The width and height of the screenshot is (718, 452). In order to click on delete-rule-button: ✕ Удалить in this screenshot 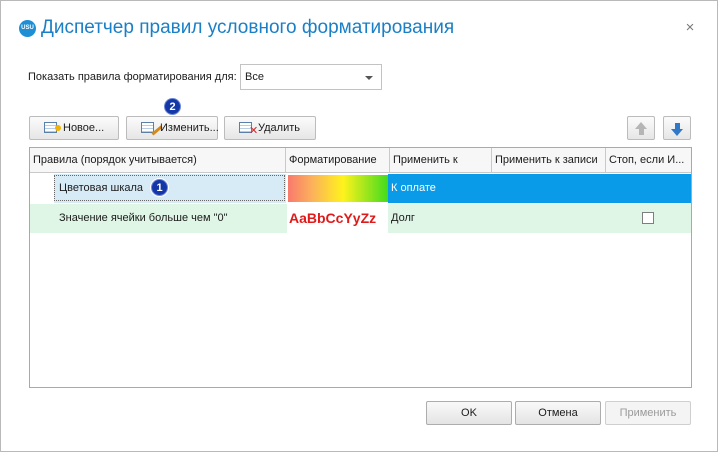, I will do `click(270, 128)`.